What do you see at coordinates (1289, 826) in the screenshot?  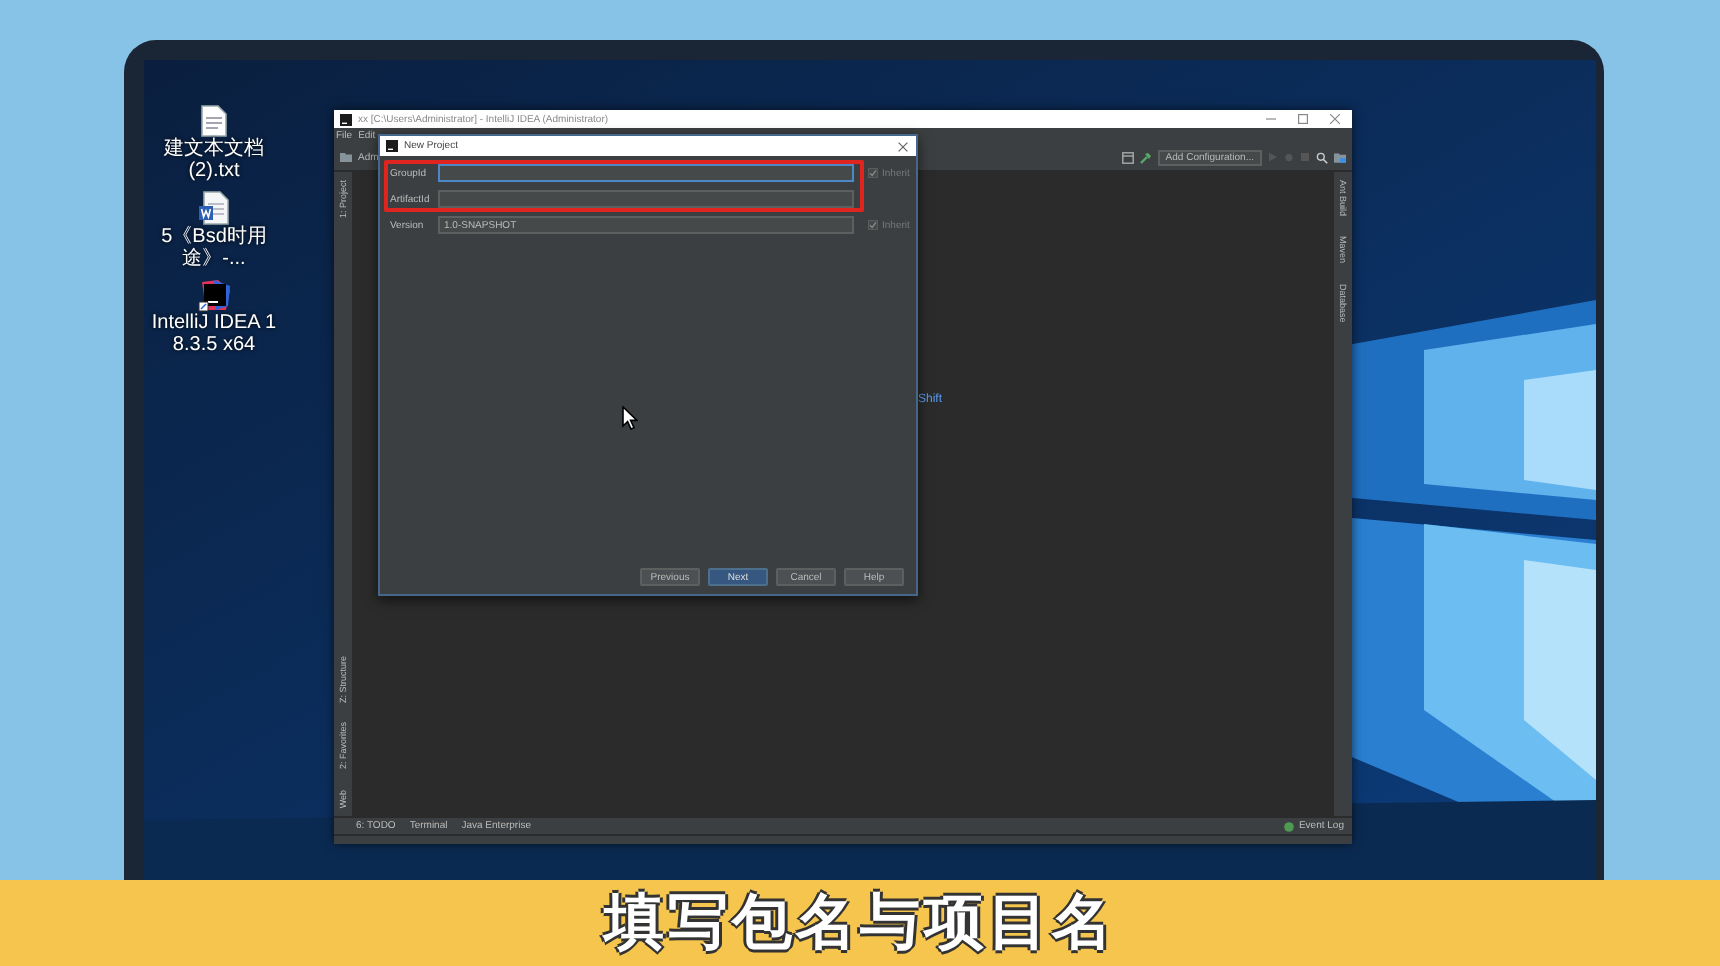 I see `event-log-icon` at bounding box center [1289, 826].